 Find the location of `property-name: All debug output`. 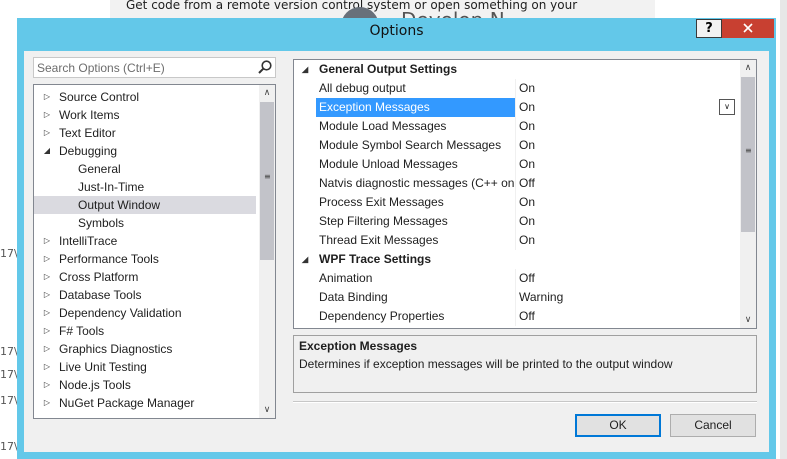

property-name: All debug output is located at coordinates (362, 88).